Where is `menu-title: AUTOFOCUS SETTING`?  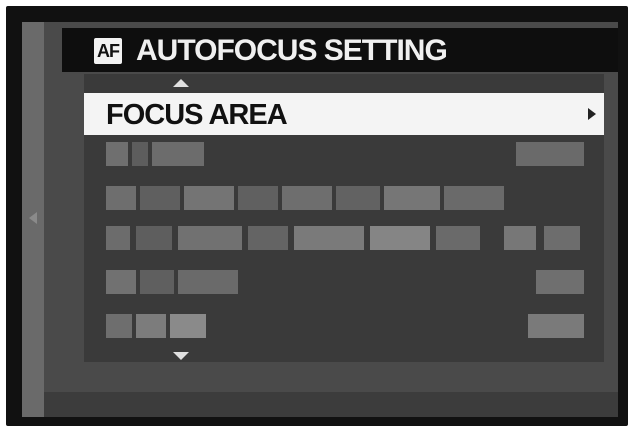
menu-title: AUTOFOCUS SETTING is located at coordinates (292, 50).